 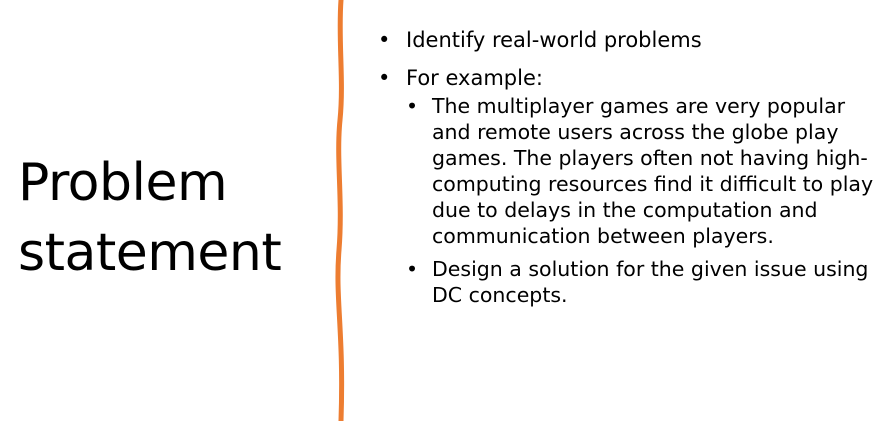 I want to click on bullet-item: • Identify real-world problems, so click(x=630, y=40).